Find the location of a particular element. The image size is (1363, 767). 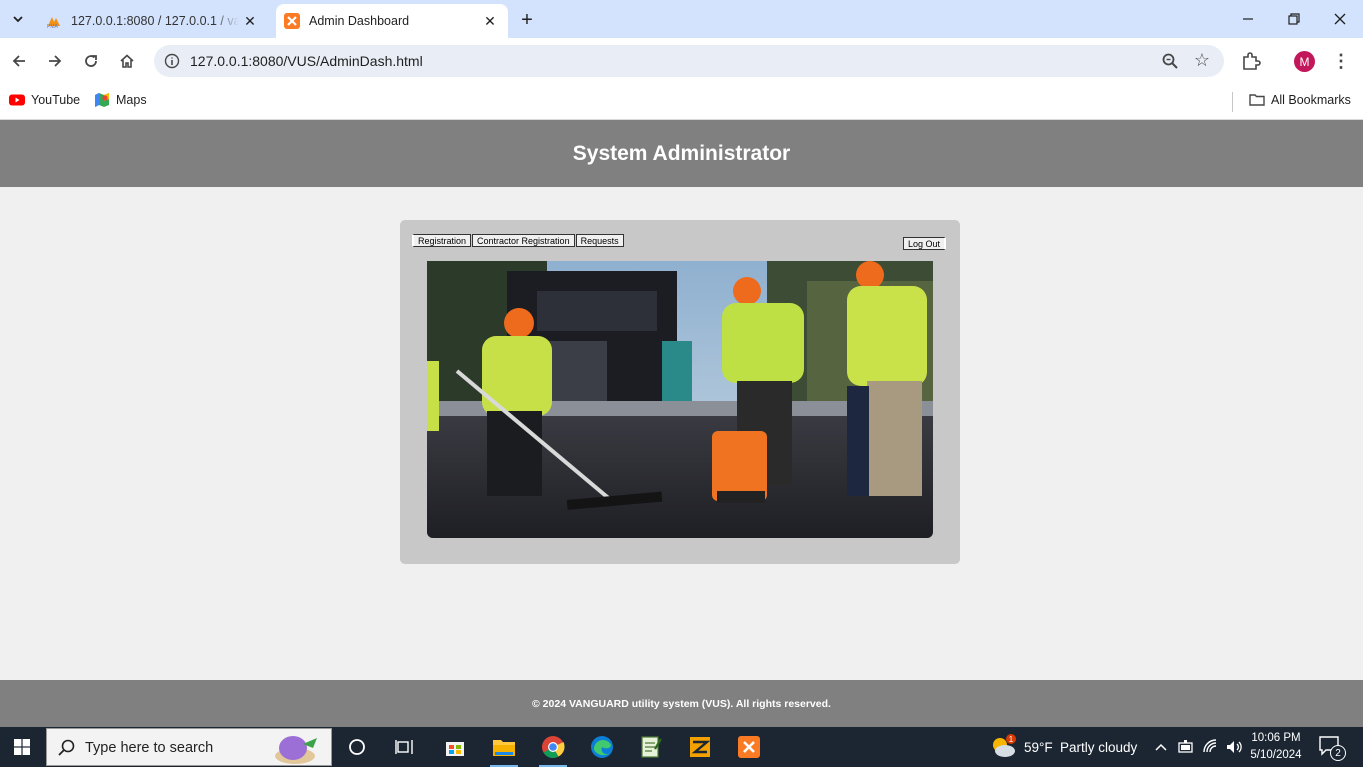

page-title: System Administrator is located at coordinates (681, 153).